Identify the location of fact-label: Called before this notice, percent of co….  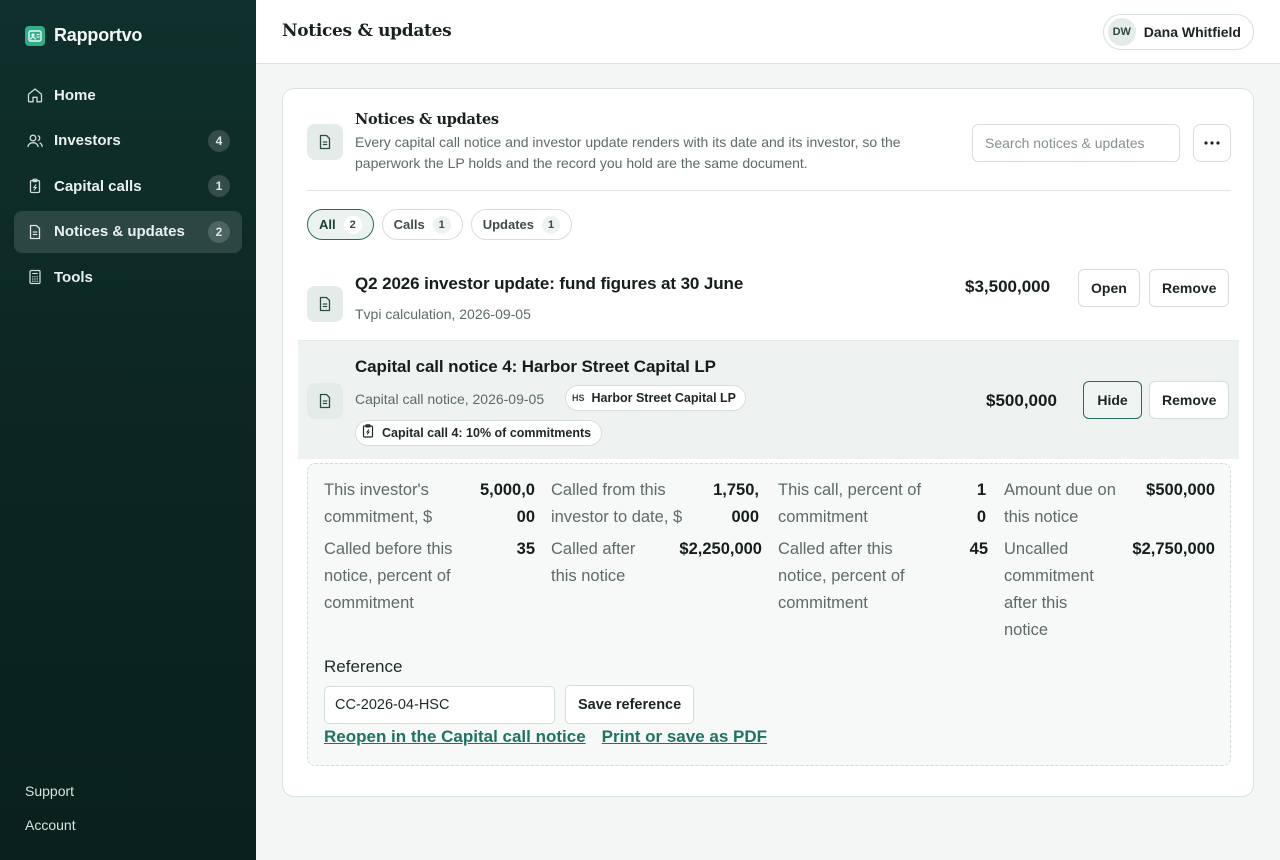
(388, 576).